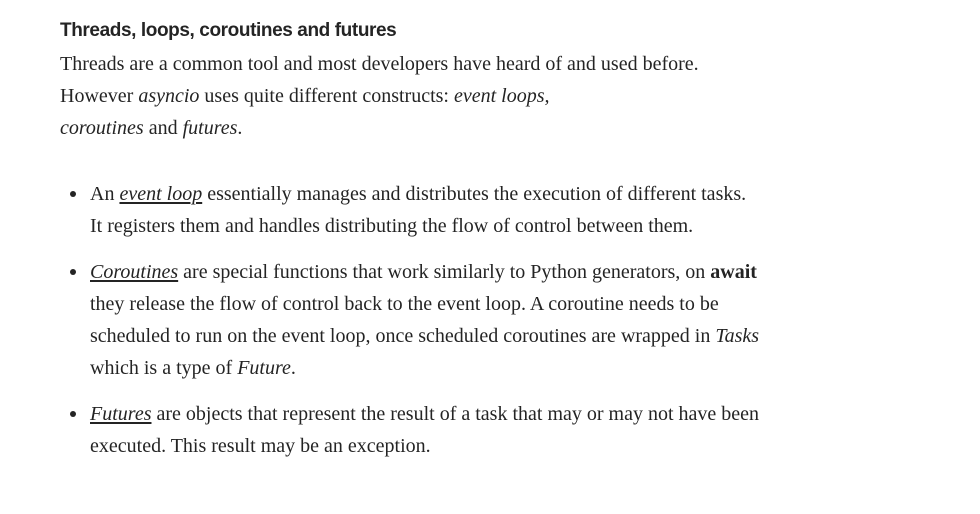 This screenshot has width=980, height=514. I want to click on futures-link: Futures, so click(120, 414).